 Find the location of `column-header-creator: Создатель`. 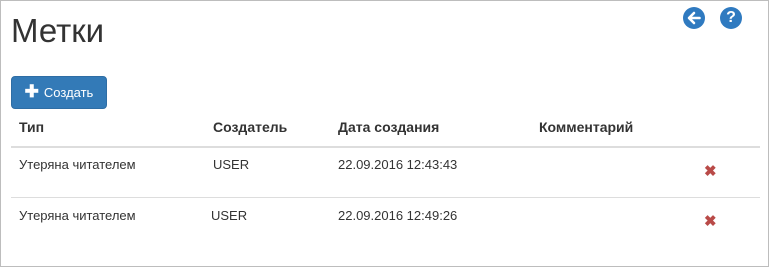

column-header-creator: Создатель is located at coordinates (250, 127).